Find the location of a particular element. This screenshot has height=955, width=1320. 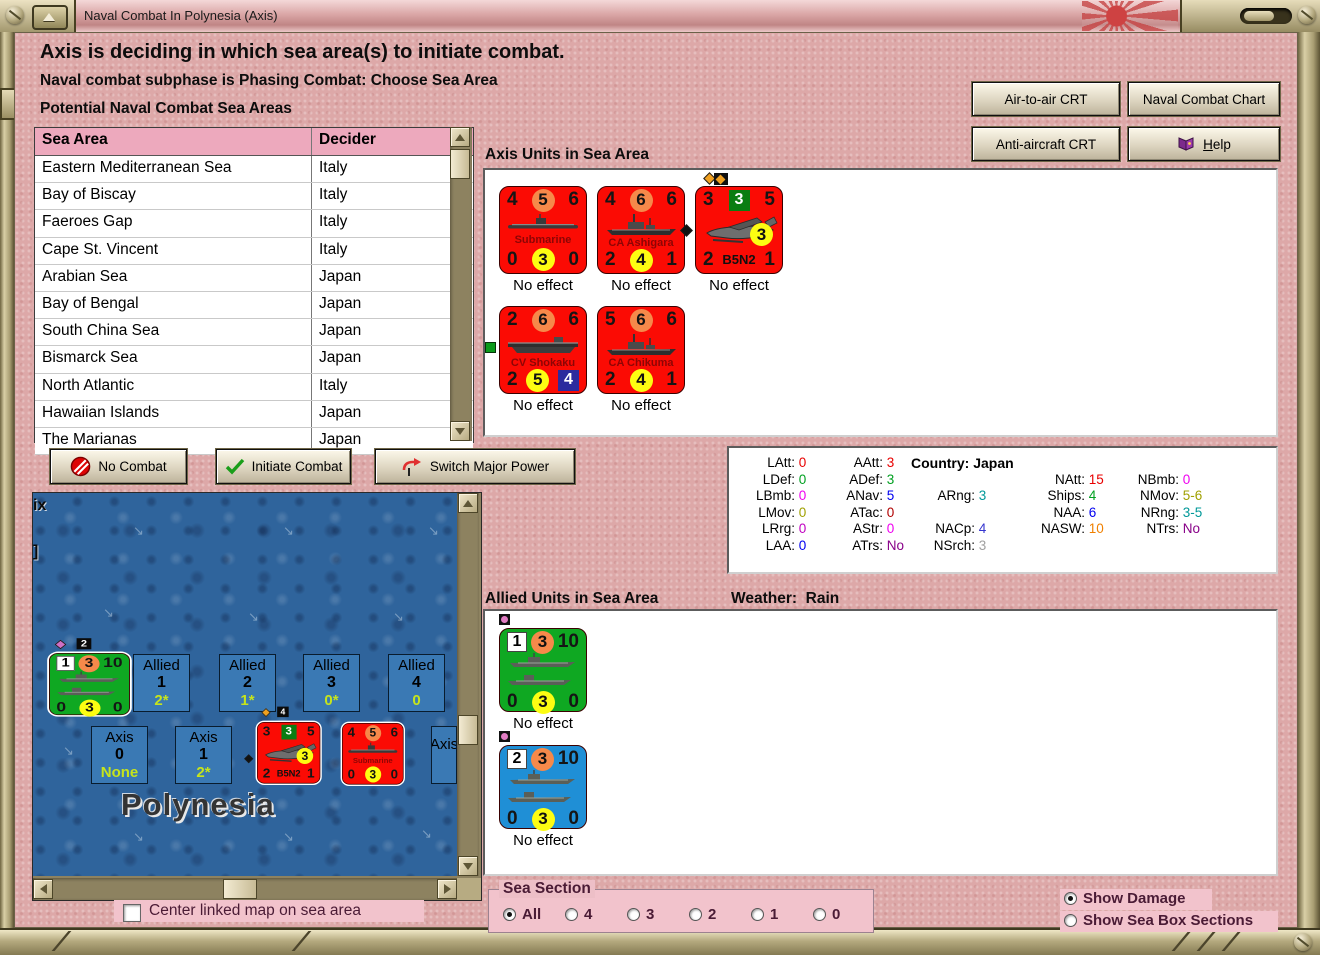

sea-section-radio-2: 2 is located at coordinates (702, 914).